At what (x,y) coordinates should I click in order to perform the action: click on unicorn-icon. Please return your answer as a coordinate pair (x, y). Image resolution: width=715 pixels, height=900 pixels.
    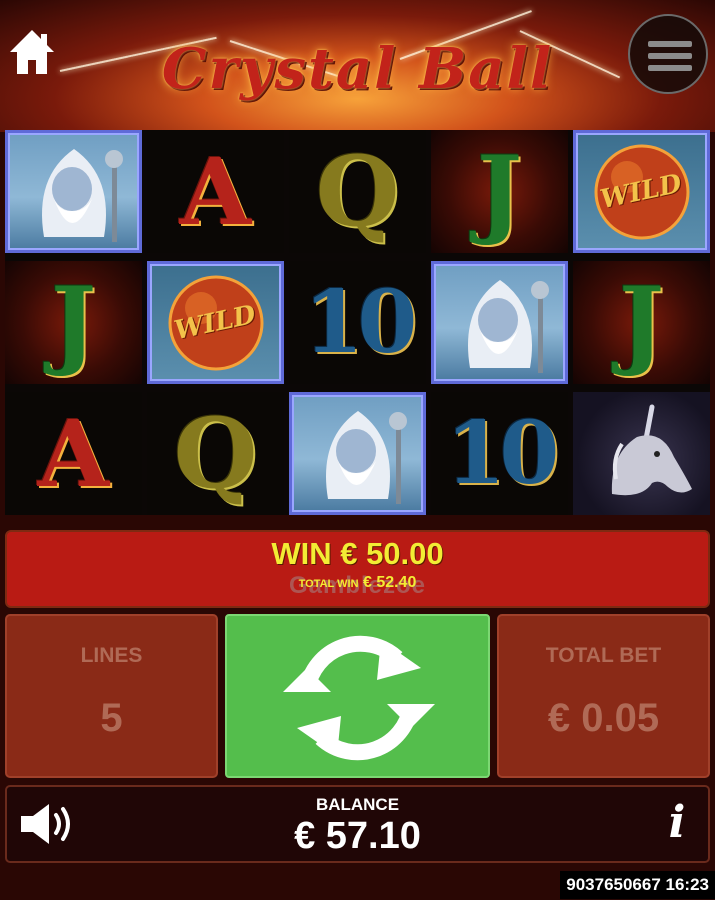
    Looking at the image, I should click on (651, 449).